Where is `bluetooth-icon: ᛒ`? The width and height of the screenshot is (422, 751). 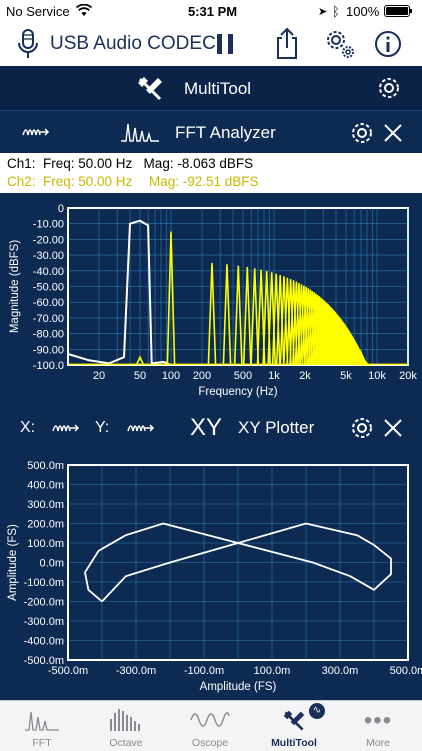 bluetooth-icon: ᛒ is located at coordinates (336, 11).